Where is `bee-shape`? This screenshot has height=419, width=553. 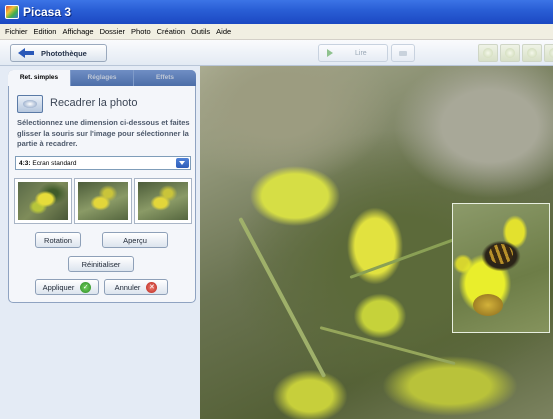 bee-shape is located at coordinates (501, 254).